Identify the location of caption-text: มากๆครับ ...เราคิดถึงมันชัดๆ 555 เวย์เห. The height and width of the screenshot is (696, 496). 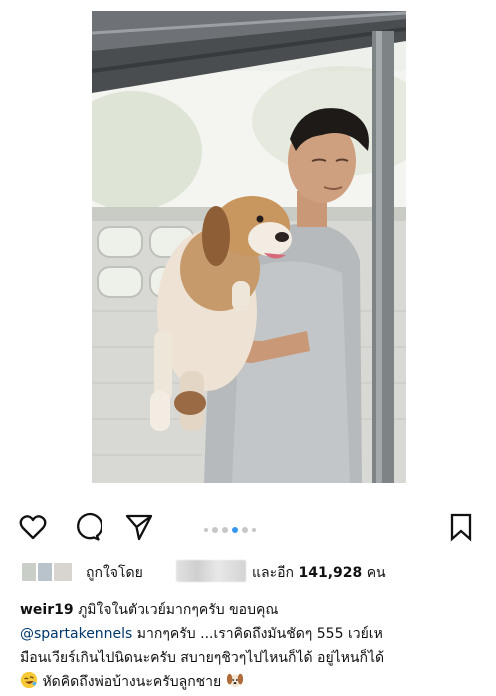
(257, 634).